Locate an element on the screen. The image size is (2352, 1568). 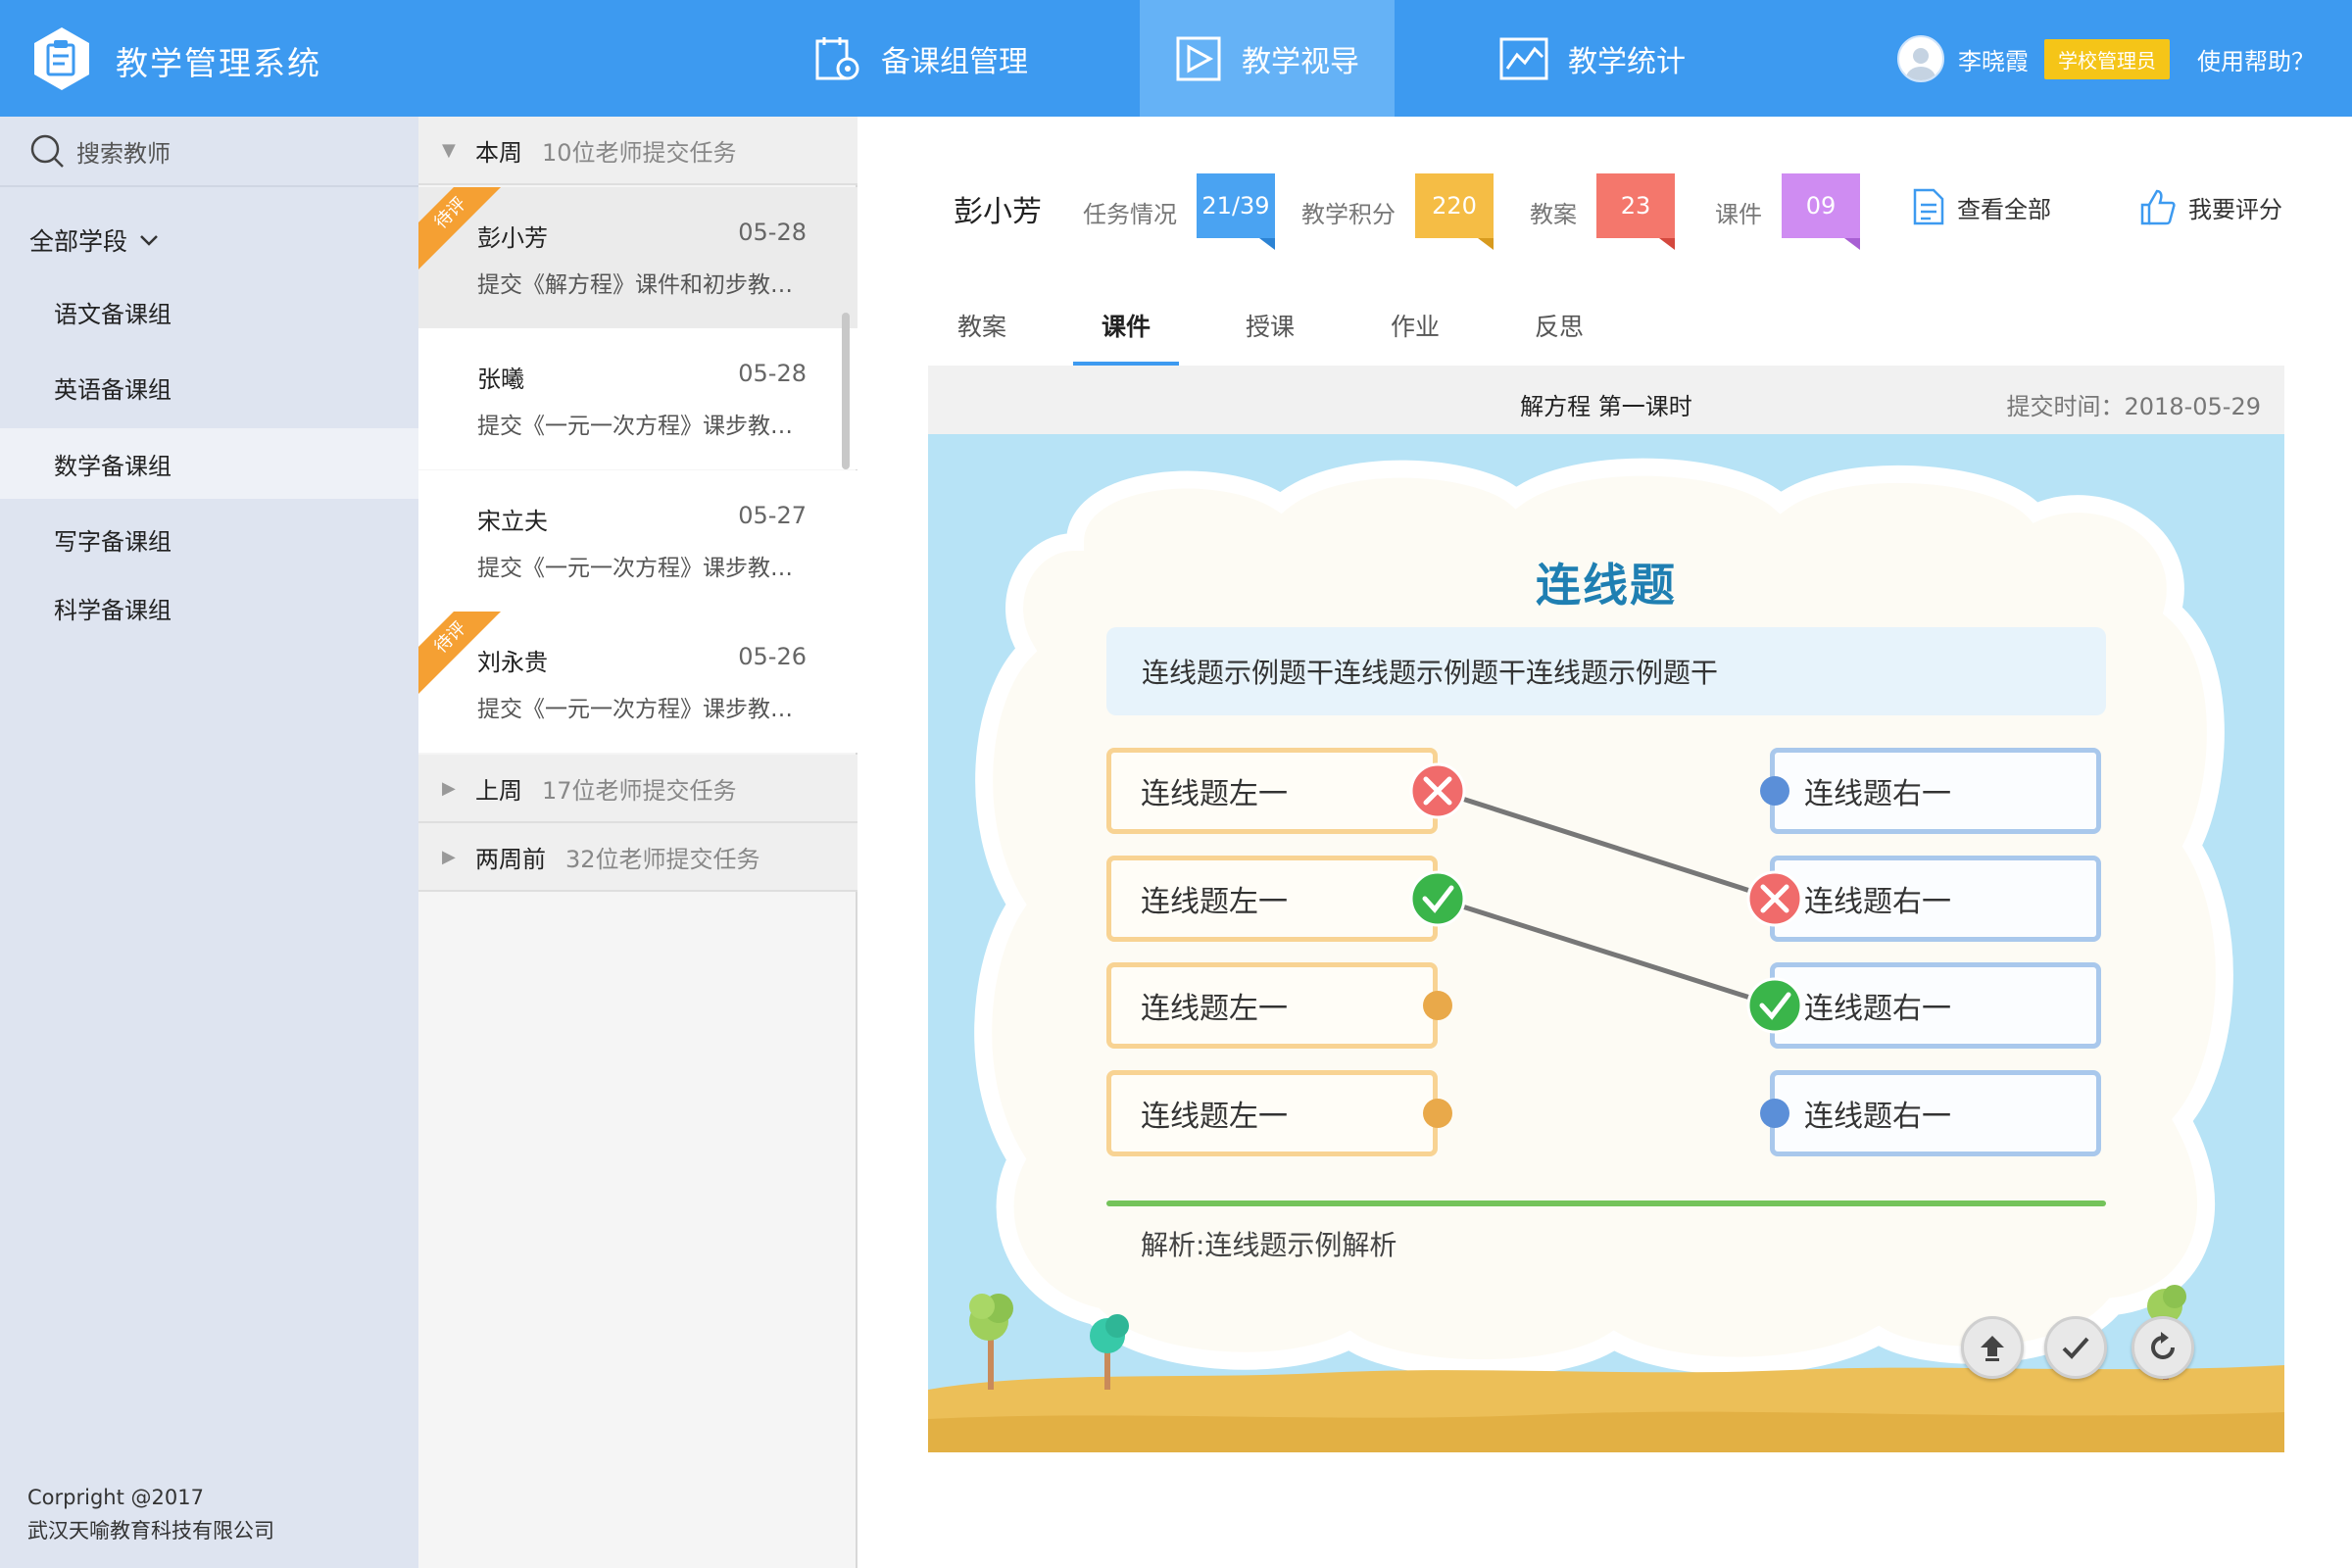
task-teacher-name: 宋立夫 is located at coordinates (512, 521).